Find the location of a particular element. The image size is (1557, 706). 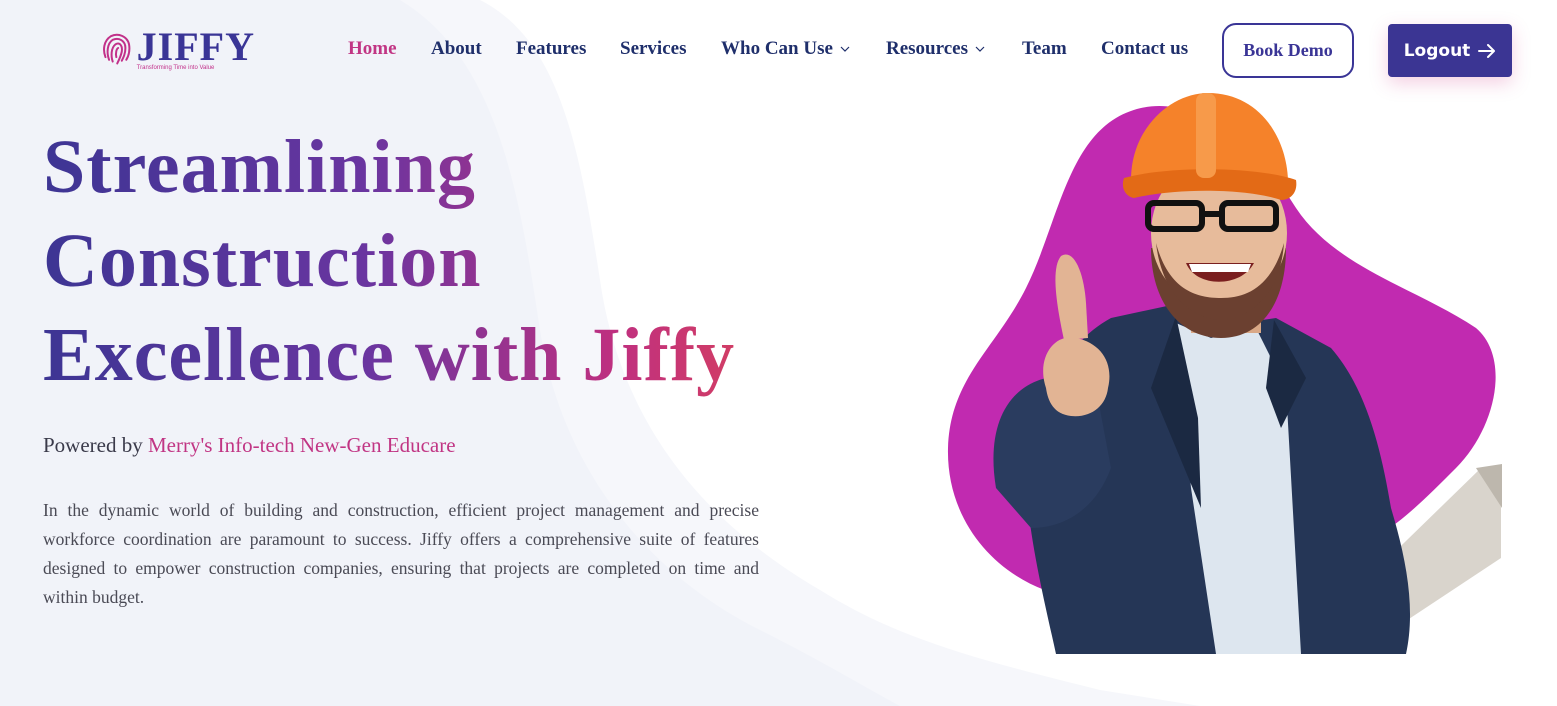

nav-features-label: Features is located at coordinates (551, 48).